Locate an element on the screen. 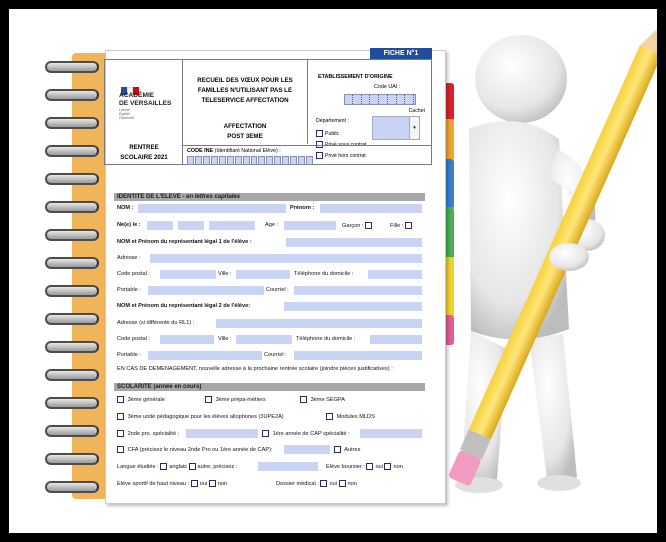 This screenshot has width=666, height=542. public-option: Public is located at coordinates (327, 133).